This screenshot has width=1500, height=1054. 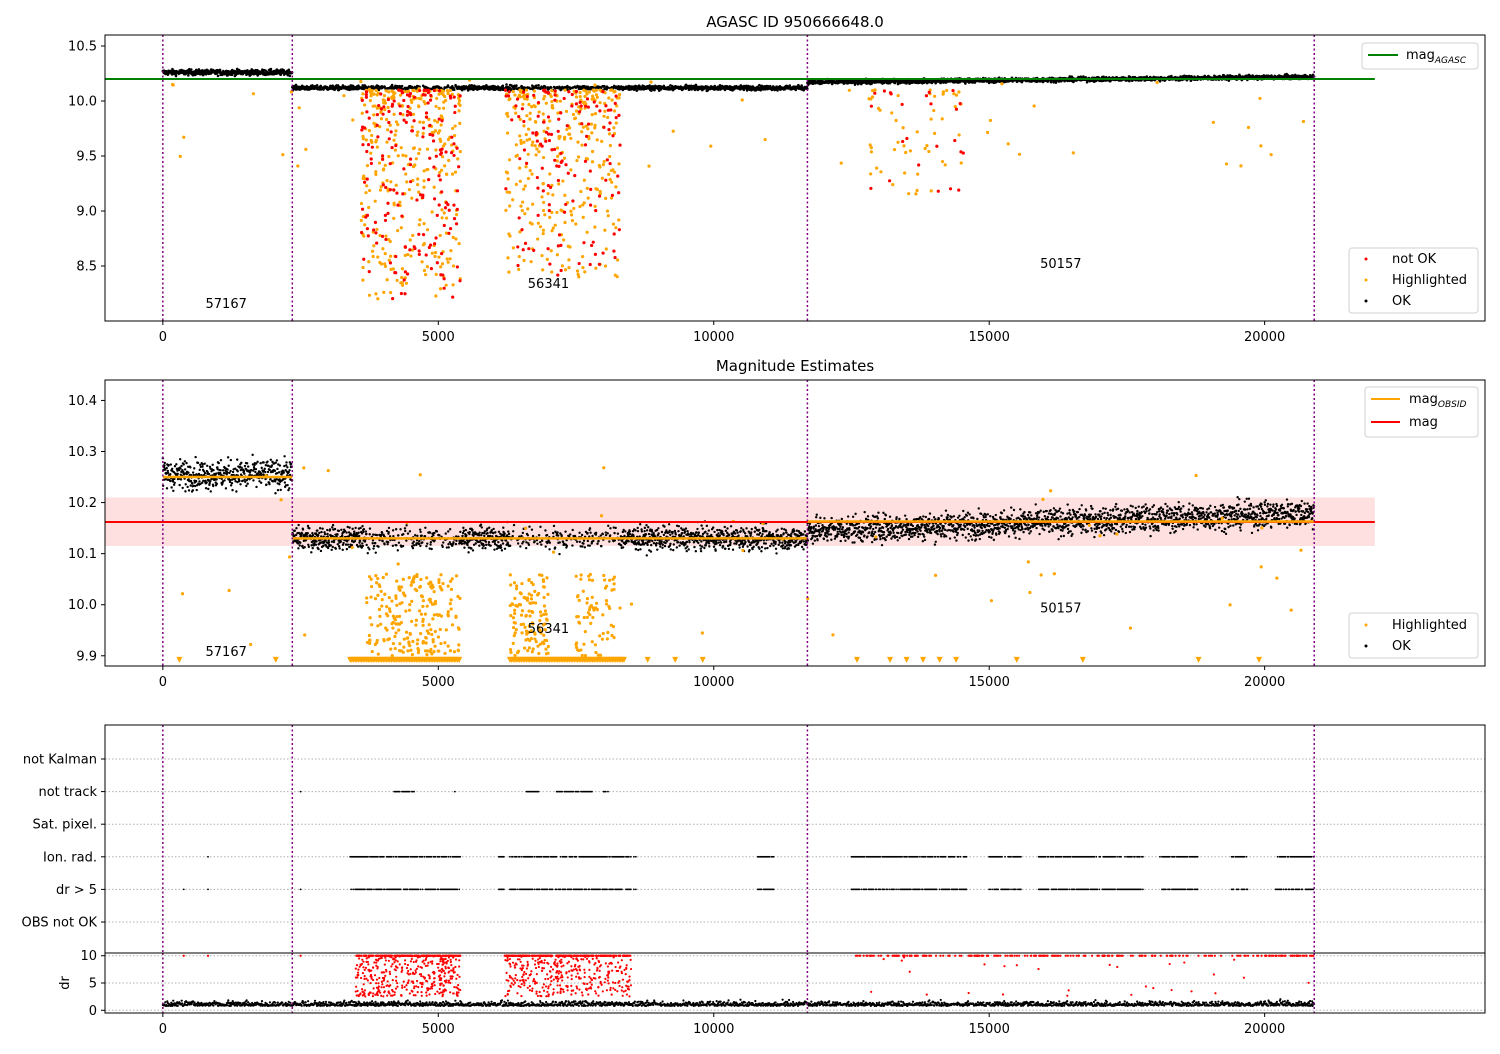 I want to click on legend-label-not-ok: not OK, so click(x=1414, y=259).